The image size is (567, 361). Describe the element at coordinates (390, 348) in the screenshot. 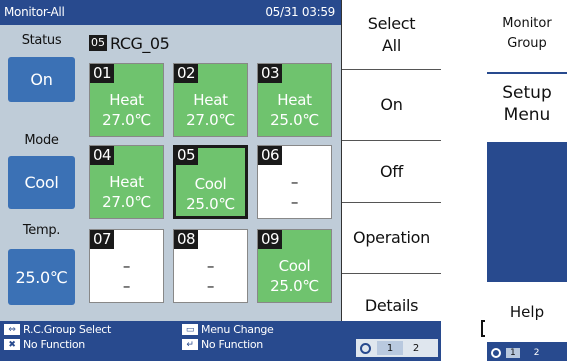

I see `page-1: 1` at that location.